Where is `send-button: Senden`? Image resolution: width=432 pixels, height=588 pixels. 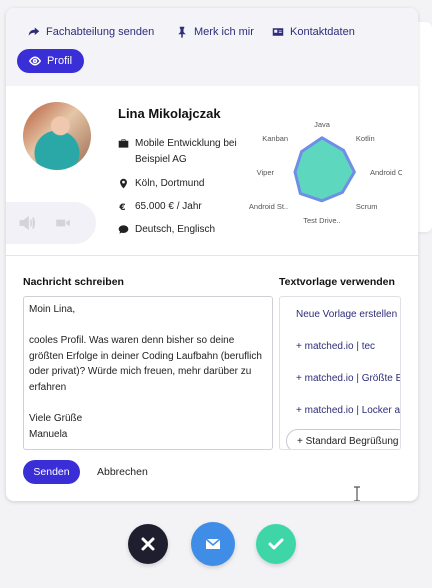 send-button: Senden is located at coordinates (51, 472).